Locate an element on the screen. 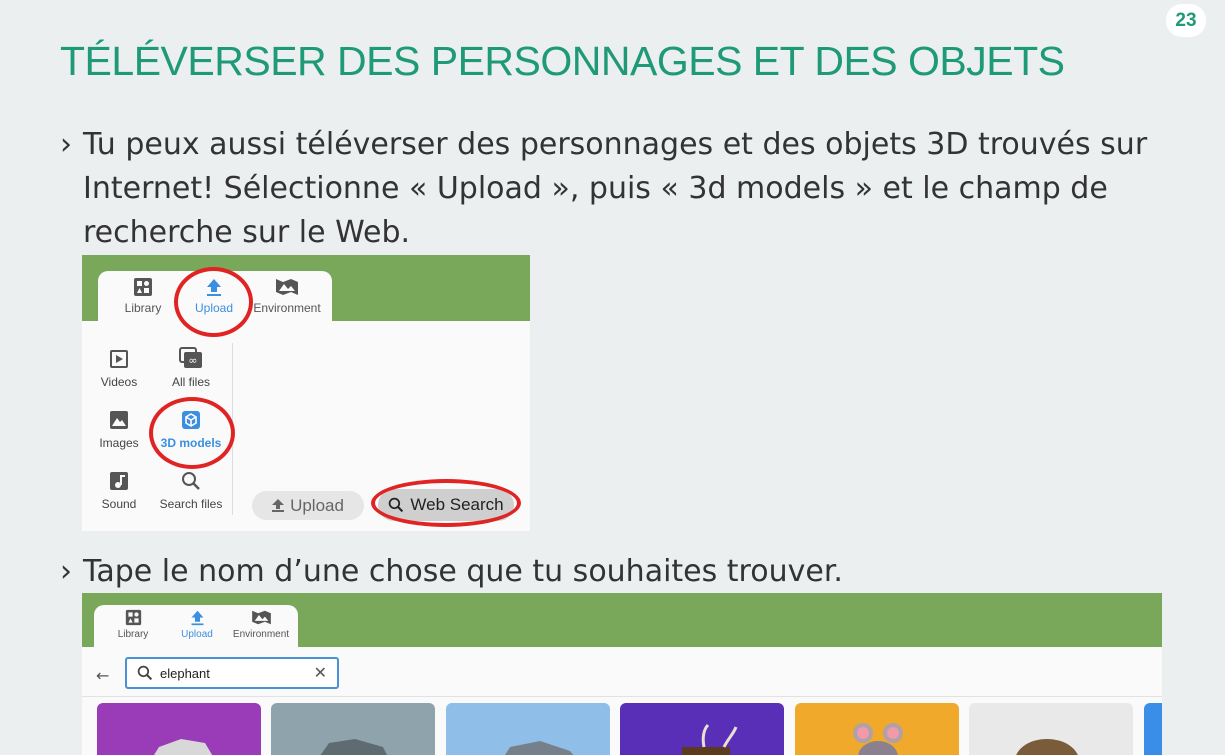 The width and height of the screenshot is (1225, 755). tab-bar: Library Upload Environment is located at coordinates (196, 629).